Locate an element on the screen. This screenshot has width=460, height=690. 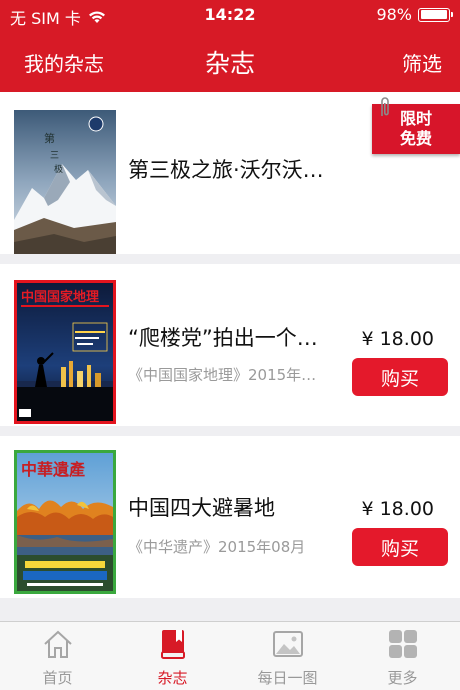
nav-bar: 我的杂志 杂志 筛选 is located at coordinates (230, 61).